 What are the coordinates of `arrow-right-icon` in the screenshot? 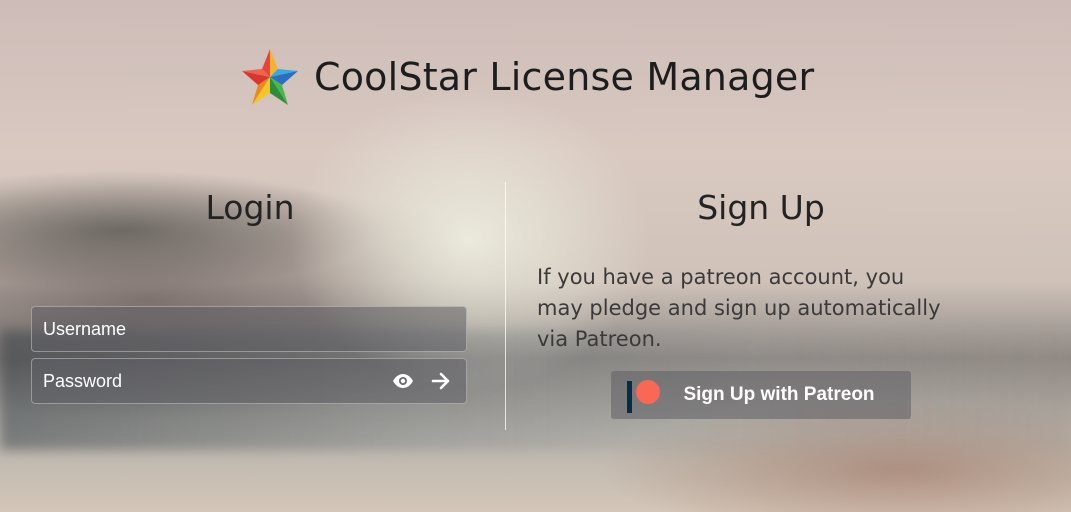 It's located at (441, 381).